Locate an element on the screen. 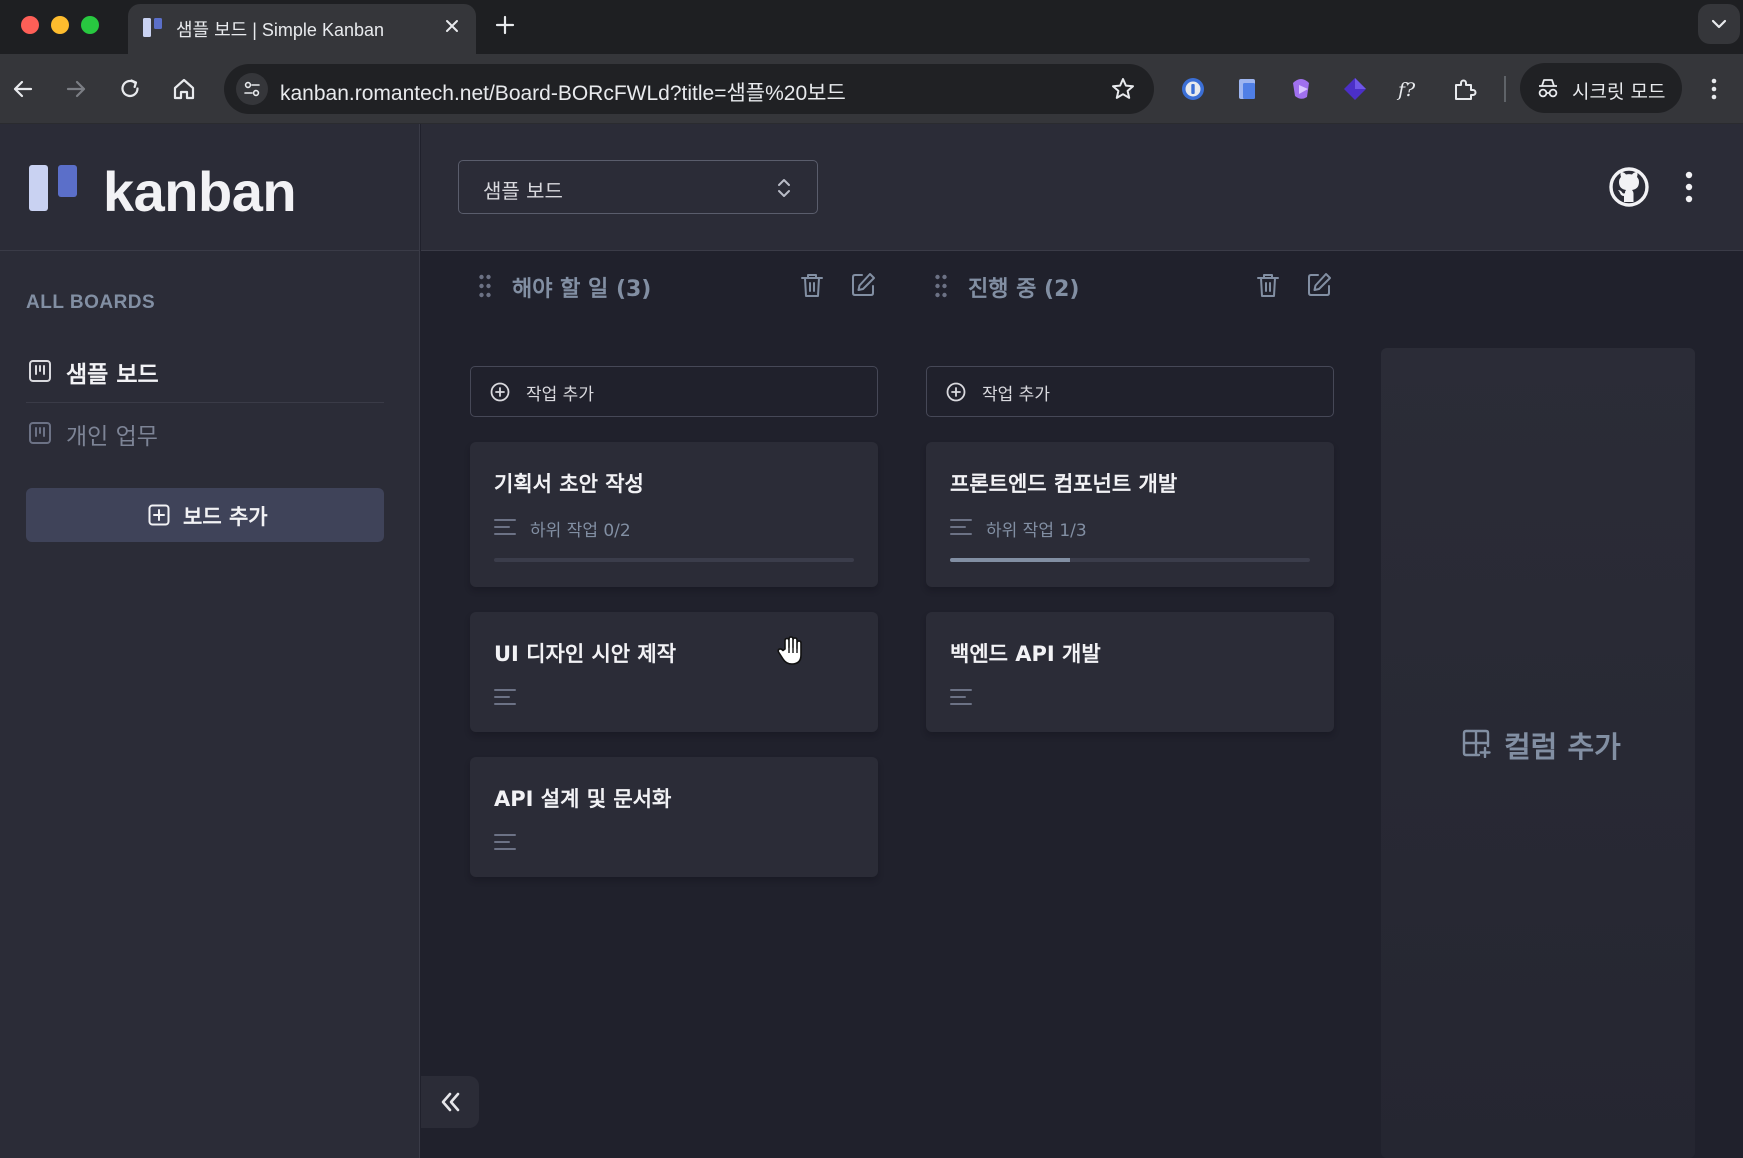  task-card: 프론트엔드 컴포넌트 개발 하위 작업 1/3 is located at coordinates (1130, 514).